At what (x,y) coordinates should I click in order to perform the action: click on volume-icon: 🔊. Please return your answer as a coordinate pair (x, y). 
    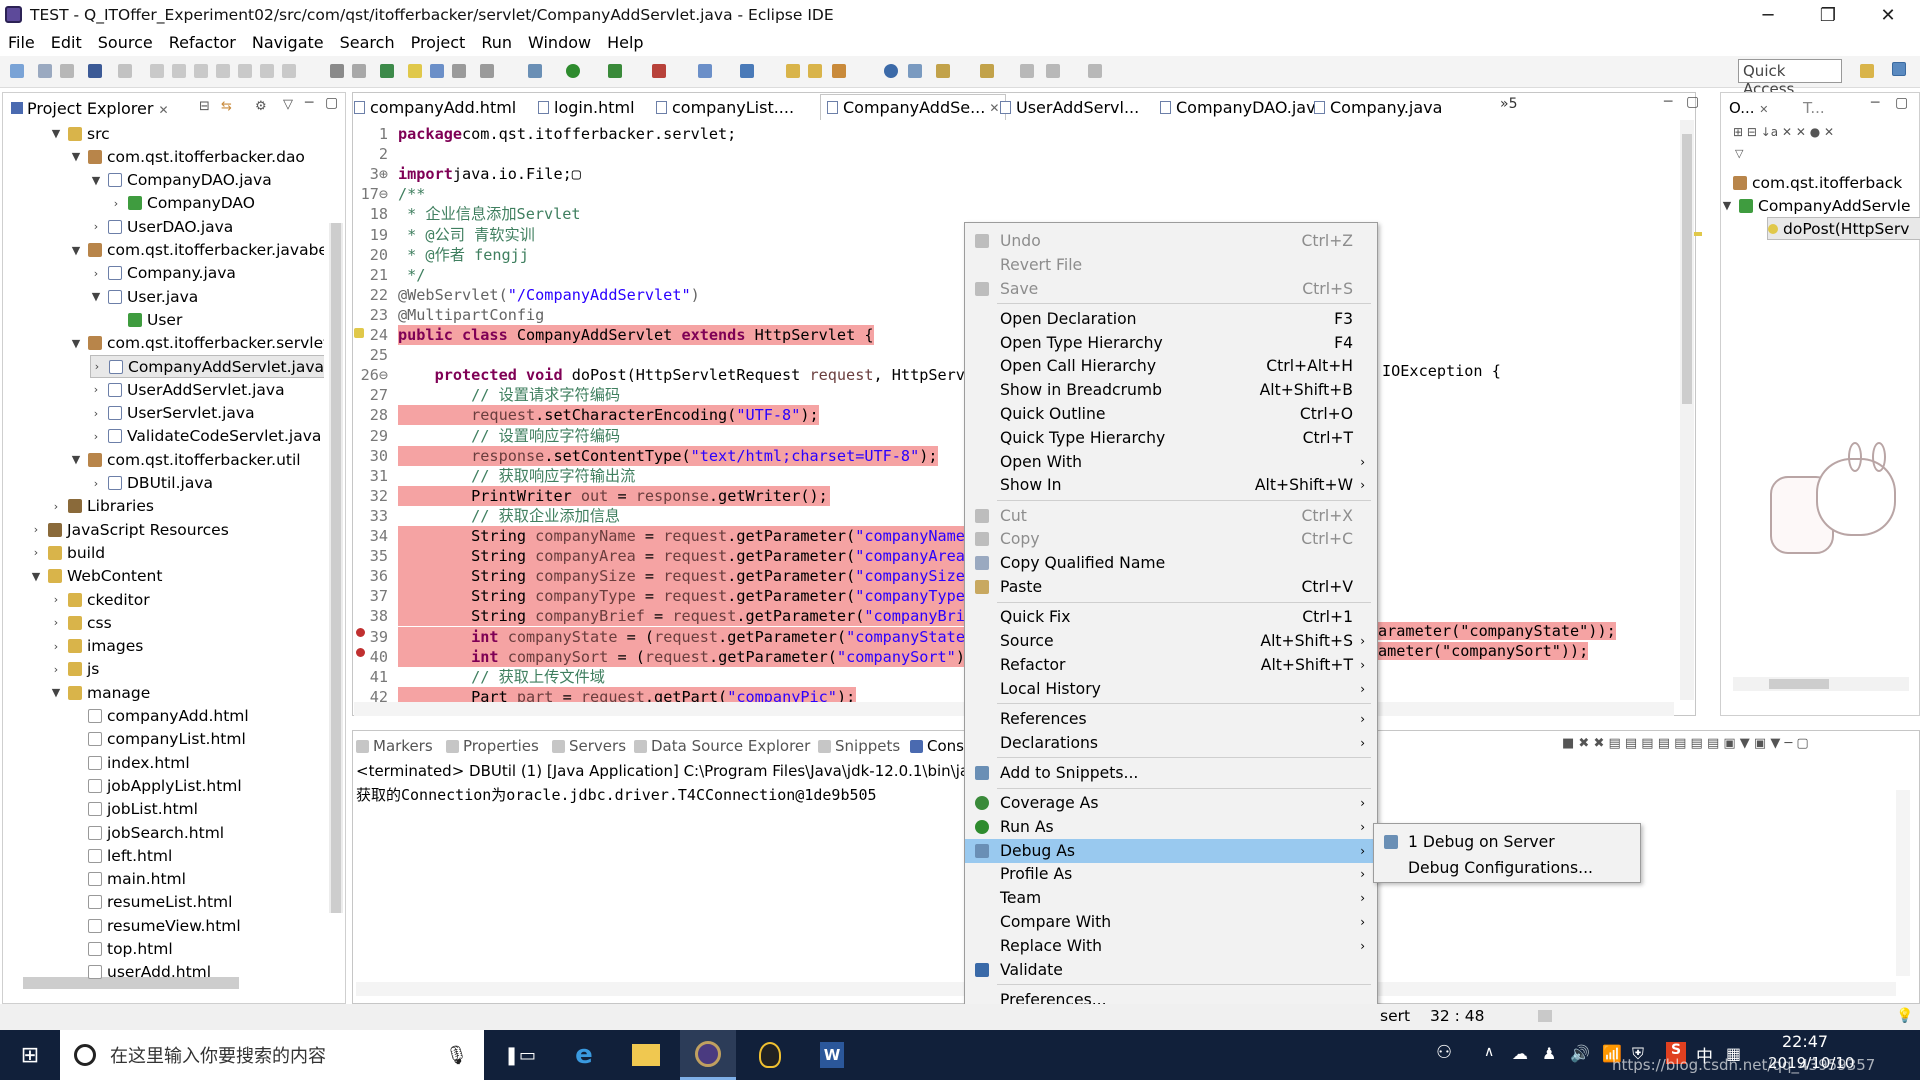
    Looking at the image, I should click on (1580, 1053).